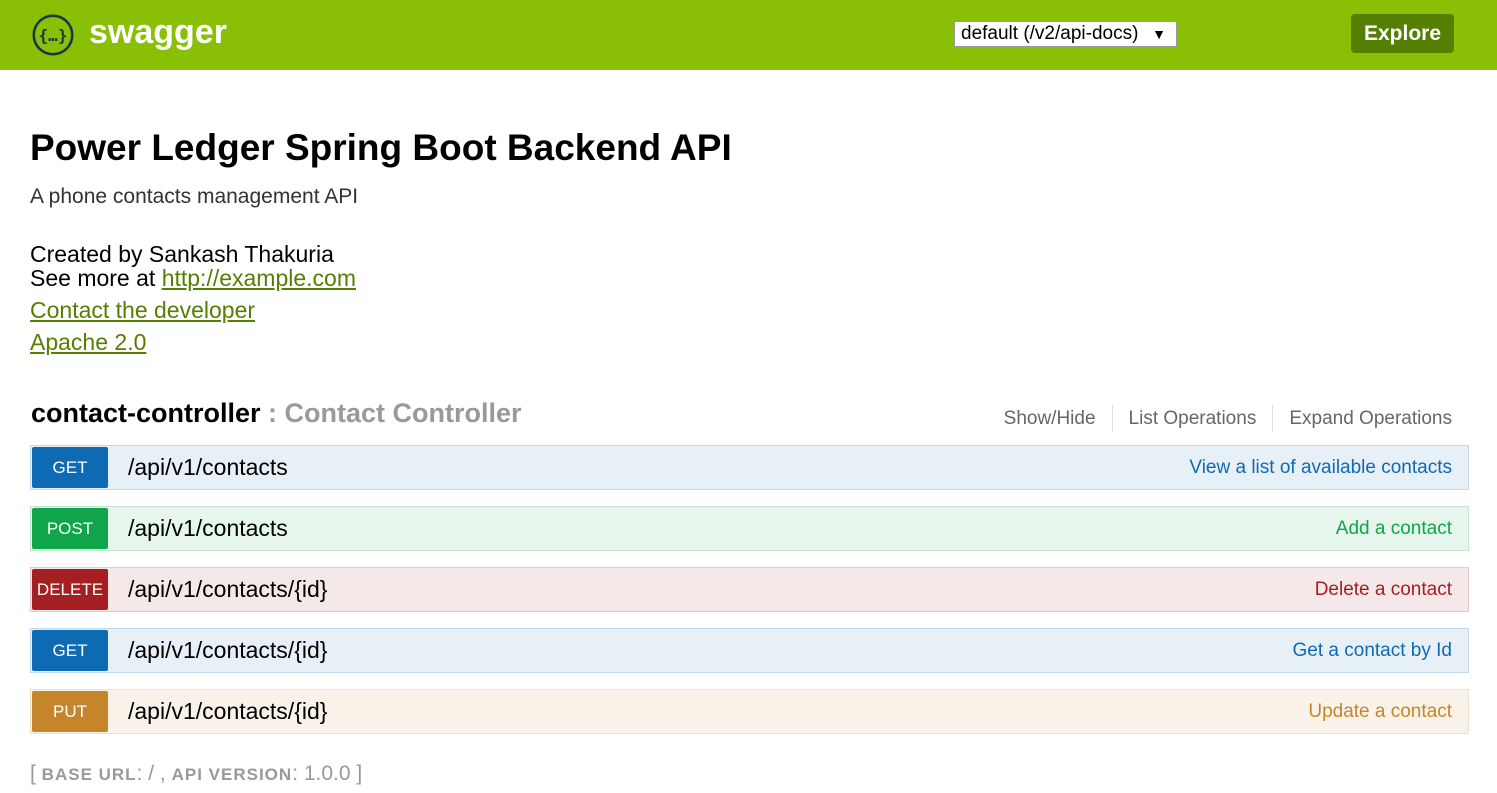 The height and width of the screenshot is (793, 1497). I want to click on footer-close-bracket: ], so click(356, 773).